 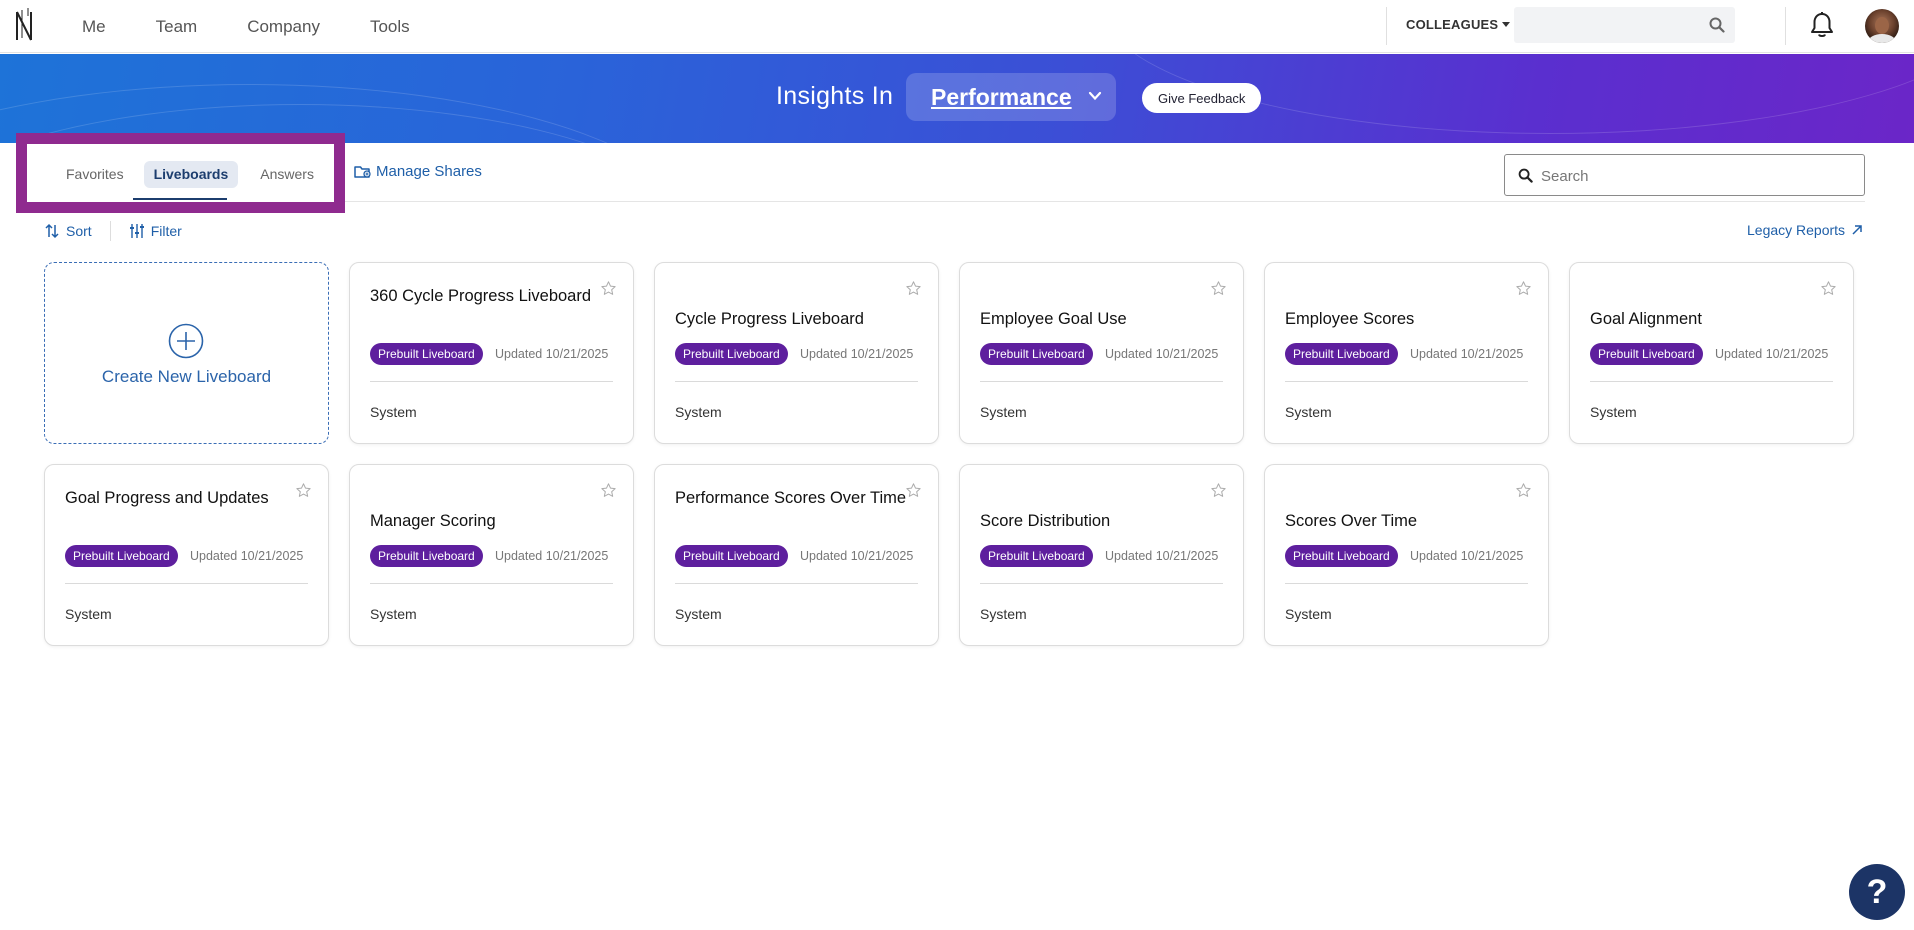 What do you see at coordinates (390, 27) in the screenshot?
I see `nav-tools: Tools` at bounding box center [390, 27].